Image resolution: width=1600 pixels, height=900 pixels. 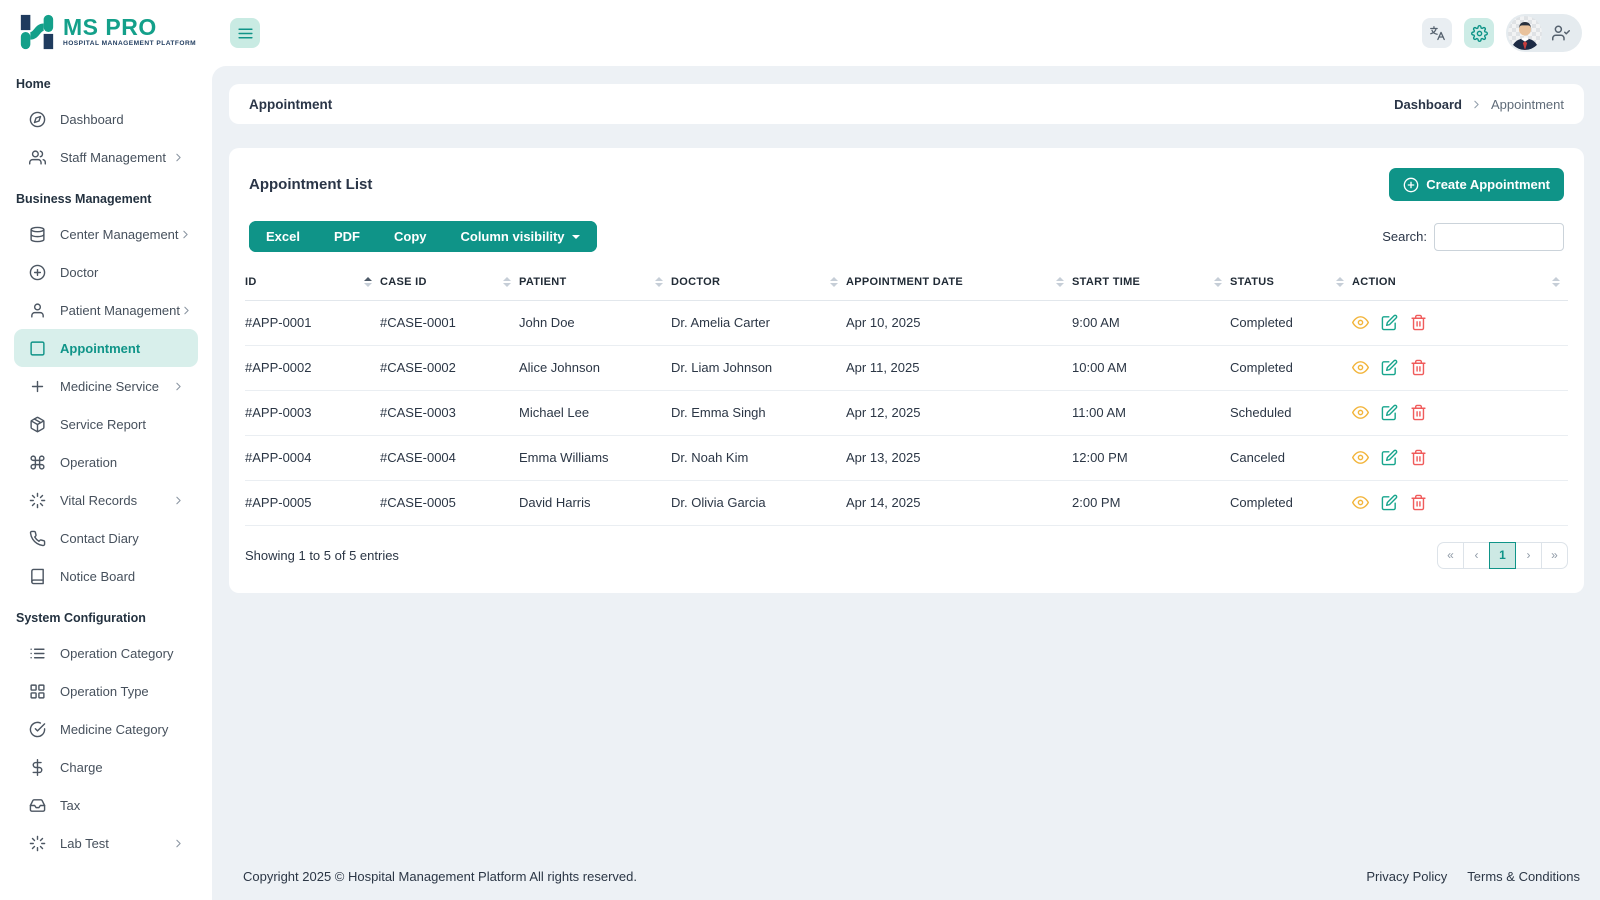 I want to click on translate-icon, so click(x=1437, y=33).